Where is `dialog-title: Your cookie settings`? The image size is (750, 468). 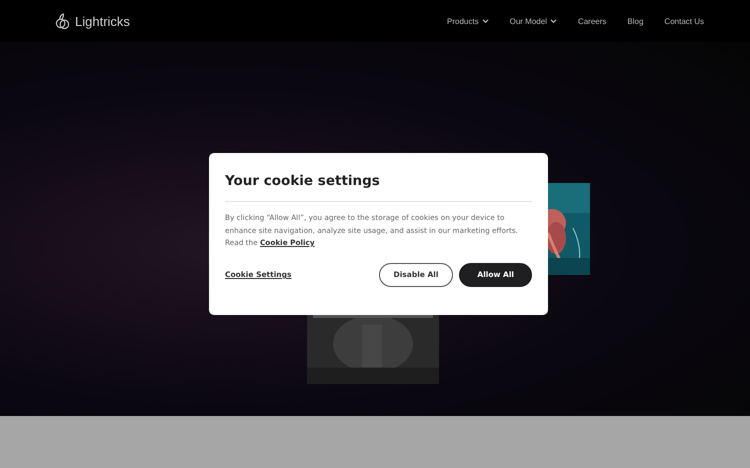
dialog-title: Your cookie settings is located at coordinates (303, 181).